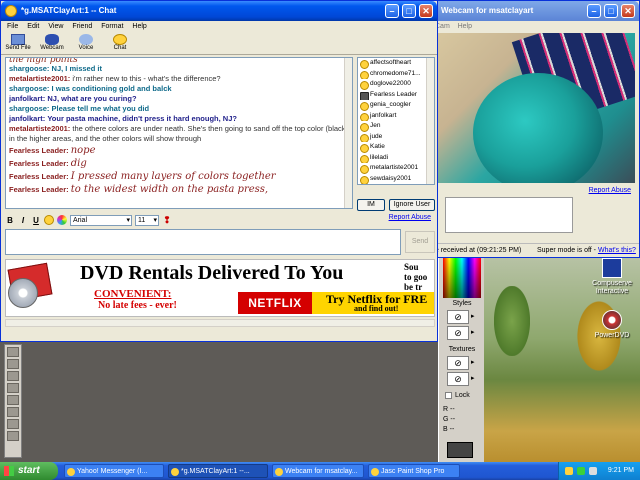 This screenshot has height=480, width=640. I want to click on user-list-item: doglove22000, so click(396, 84).